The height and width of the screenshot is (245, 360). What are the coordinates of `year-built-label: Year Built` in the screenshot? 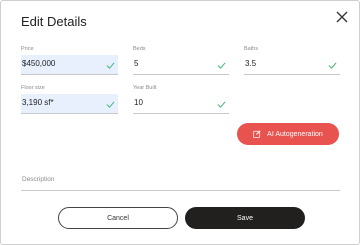 It's located at (145, 88).